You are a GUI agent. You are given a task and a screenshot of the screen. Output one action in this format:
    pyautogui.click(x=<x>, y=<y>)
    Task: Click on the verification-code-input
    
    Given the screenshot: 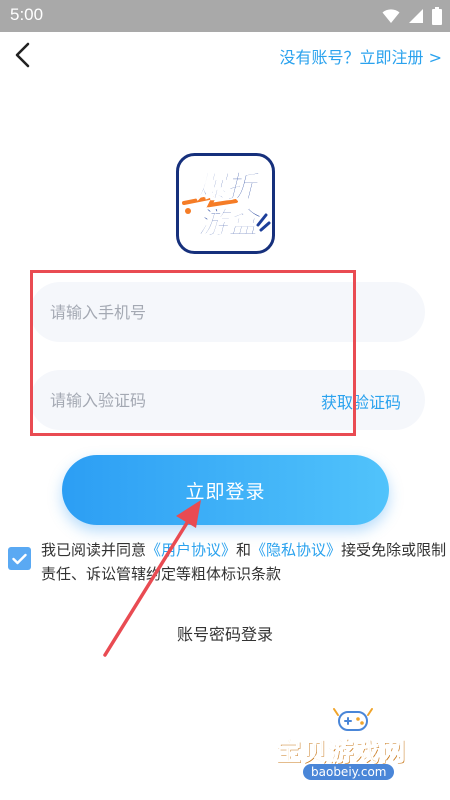 What is the action you would take?
    pyautogui.click(x=170, y=400)
    